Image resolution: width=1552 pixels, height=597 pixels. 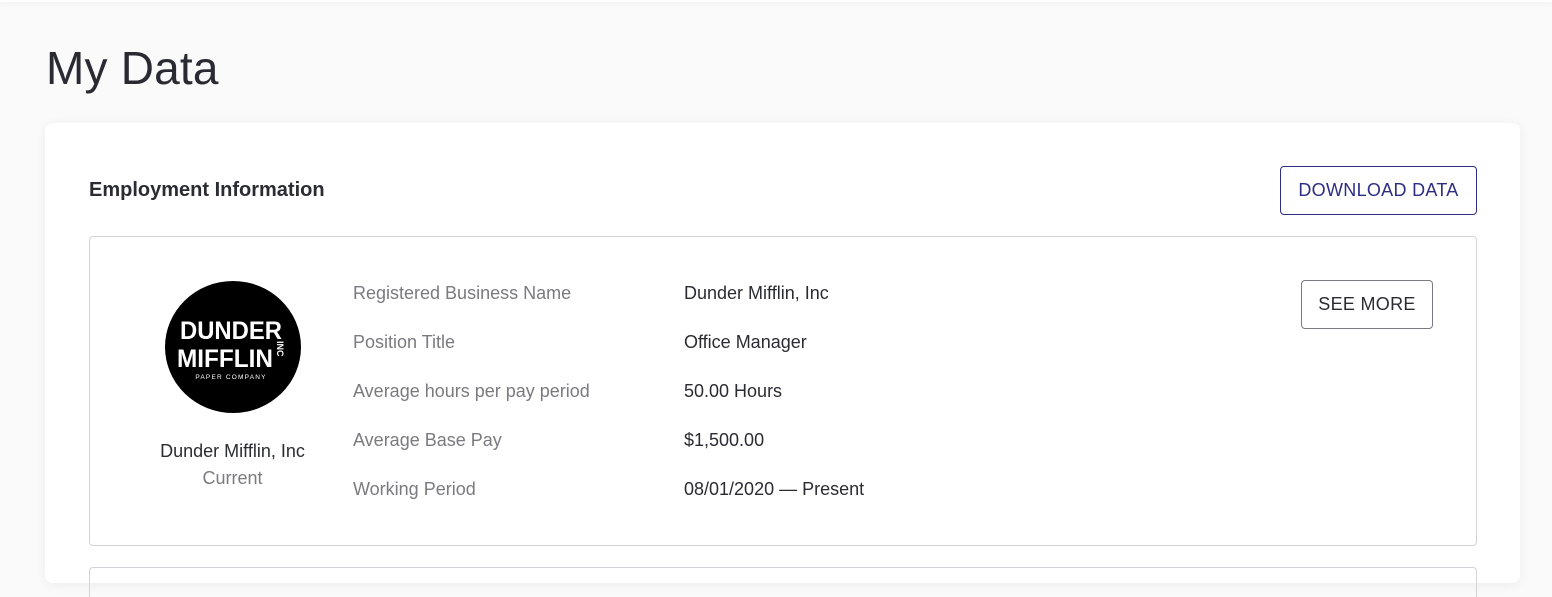 I want to click on logo-suffix: INC, so click(x=280, y=349).